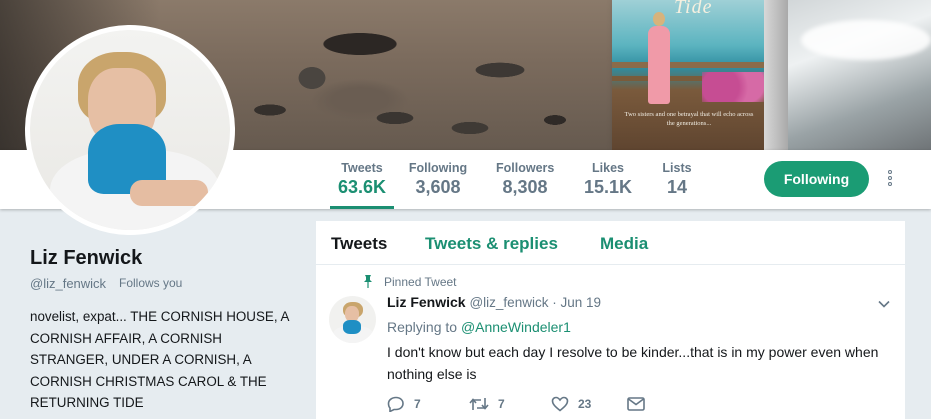 This screenshot has width=931, height=419. I want to click on tab-media: Media, so click(624, 244).